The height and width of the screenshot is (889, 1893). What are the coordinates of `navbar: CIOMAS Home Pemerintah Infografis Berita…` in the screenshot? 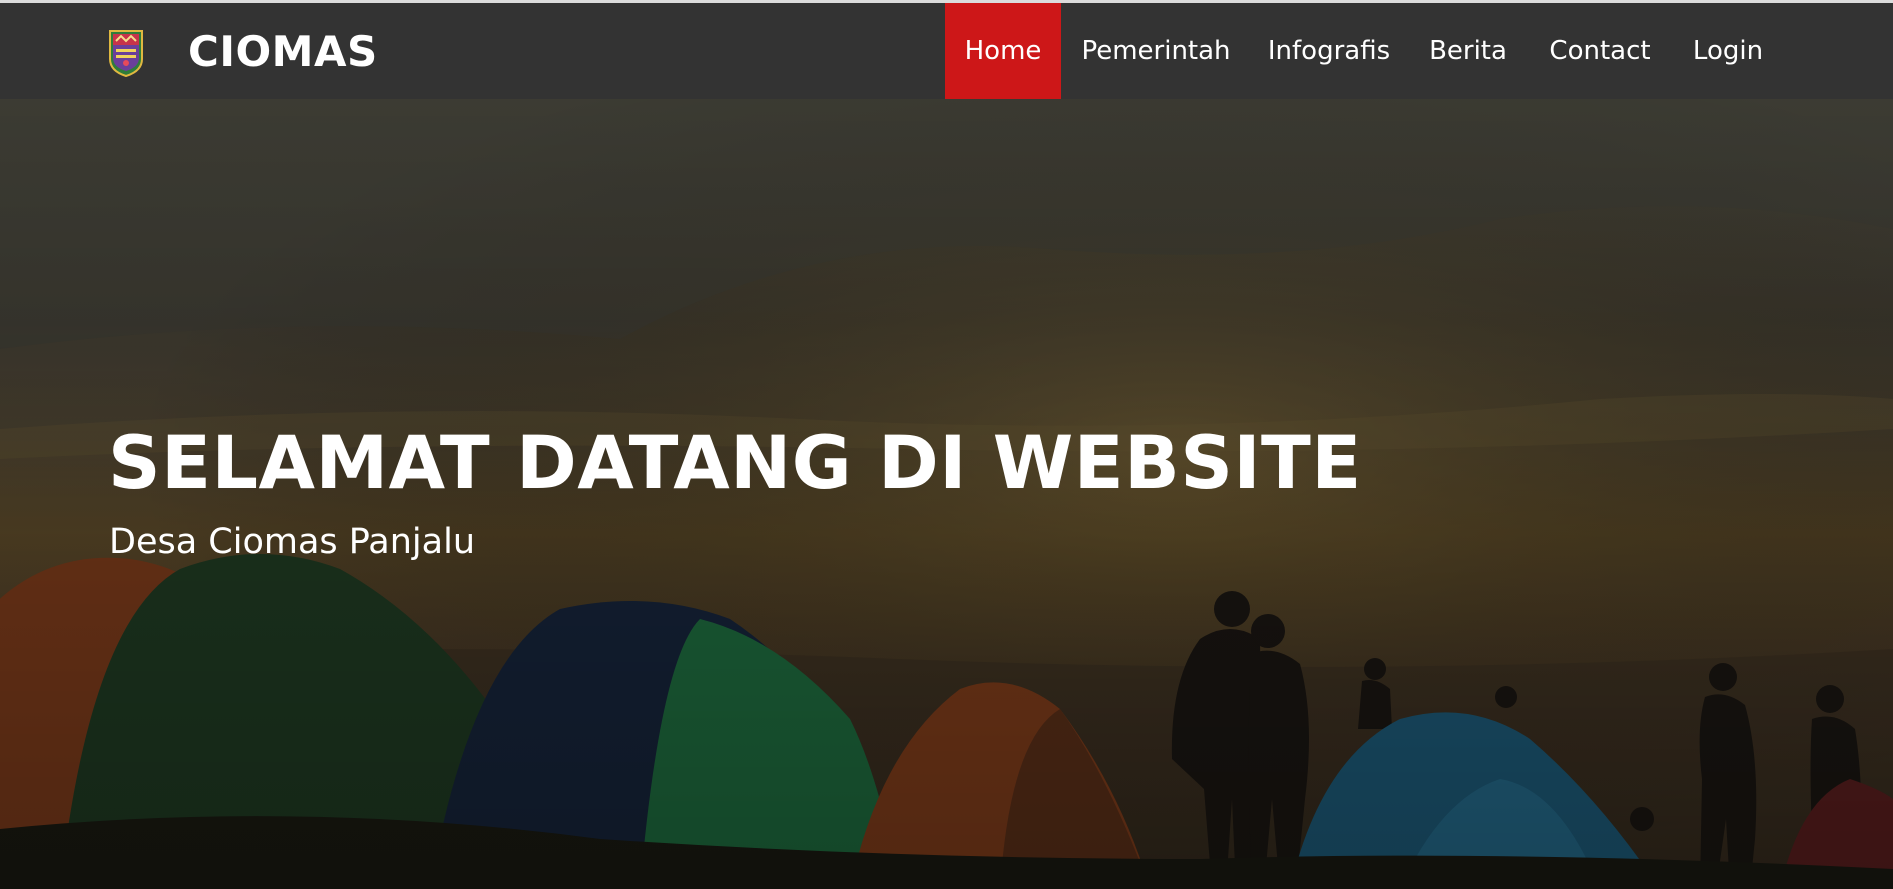 It's located at (946, 51).